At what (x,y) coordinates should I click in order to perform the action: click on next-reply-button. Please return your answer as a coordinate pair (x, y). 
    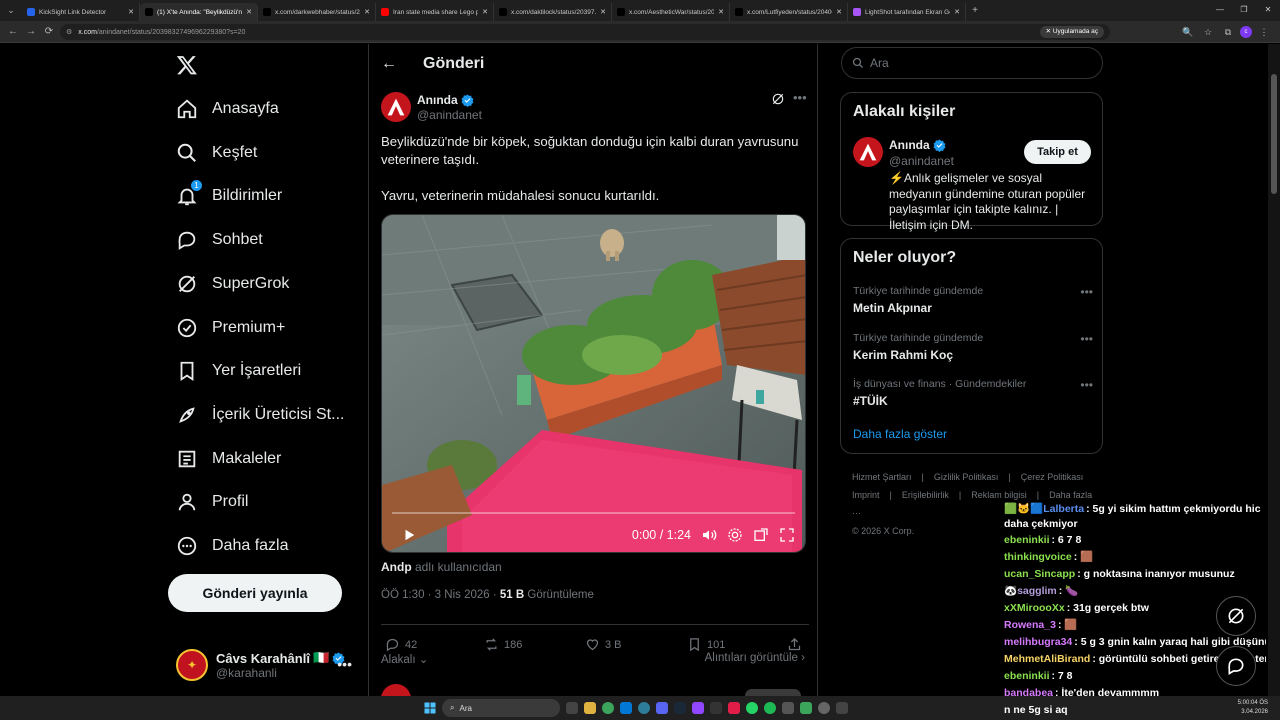
    Looking at the image, I should click on (773, 692).